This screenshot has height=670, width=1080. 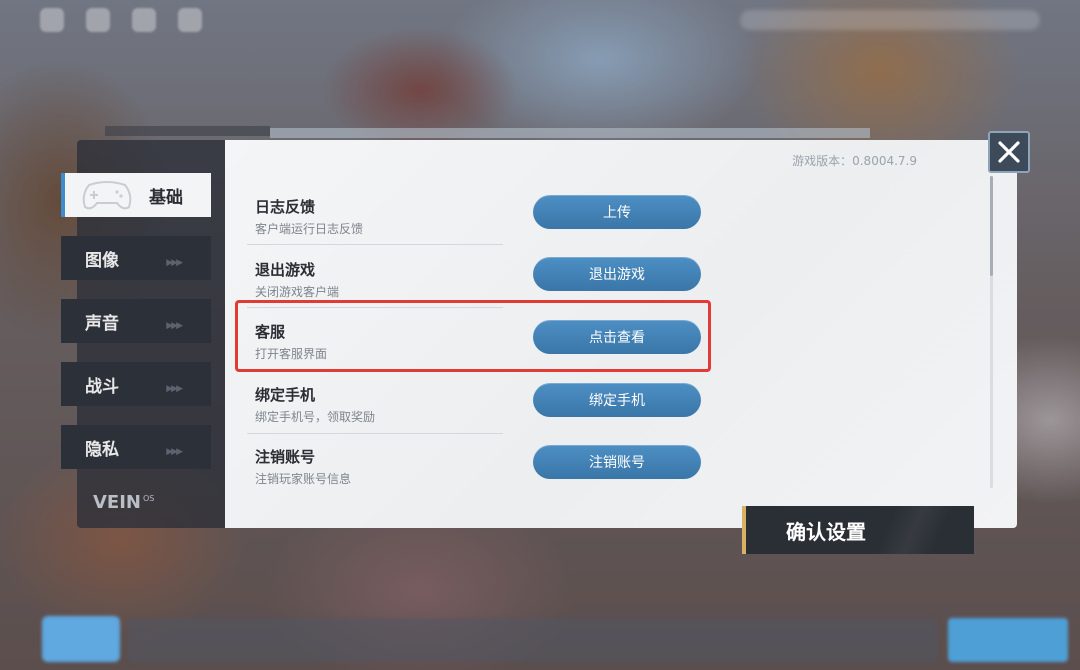 What do you see at coordinates (52, 20) in the screenshot?
I see `gear-icon` at bounding box center [52, 20].